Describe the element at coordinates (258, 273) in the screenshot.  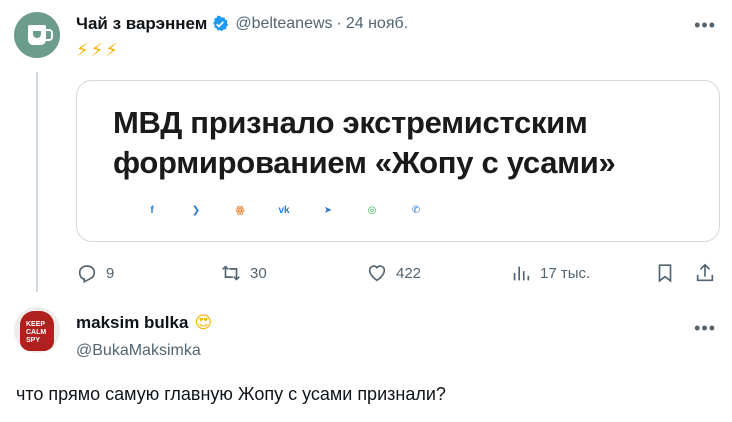
I see `retweet-count: 30` at that location.